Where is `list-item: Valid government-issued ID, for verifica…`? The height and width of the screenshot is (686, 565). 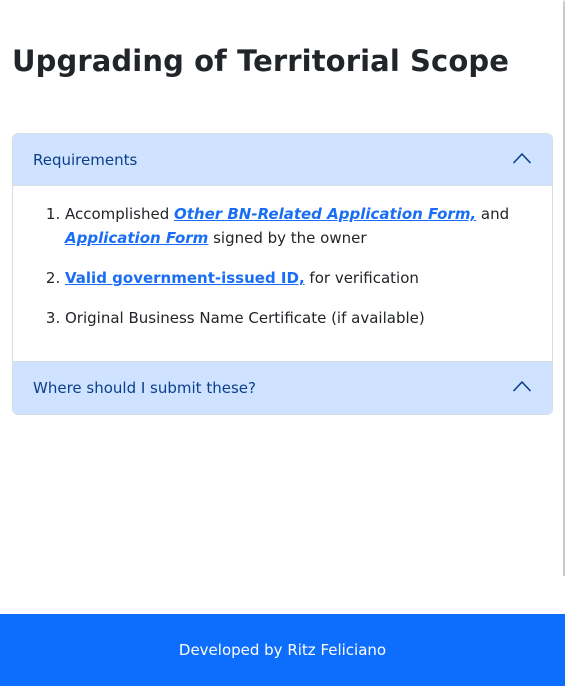 list-item: Valid government-issued ID, for verifica… is located at coordinates (298, 278).